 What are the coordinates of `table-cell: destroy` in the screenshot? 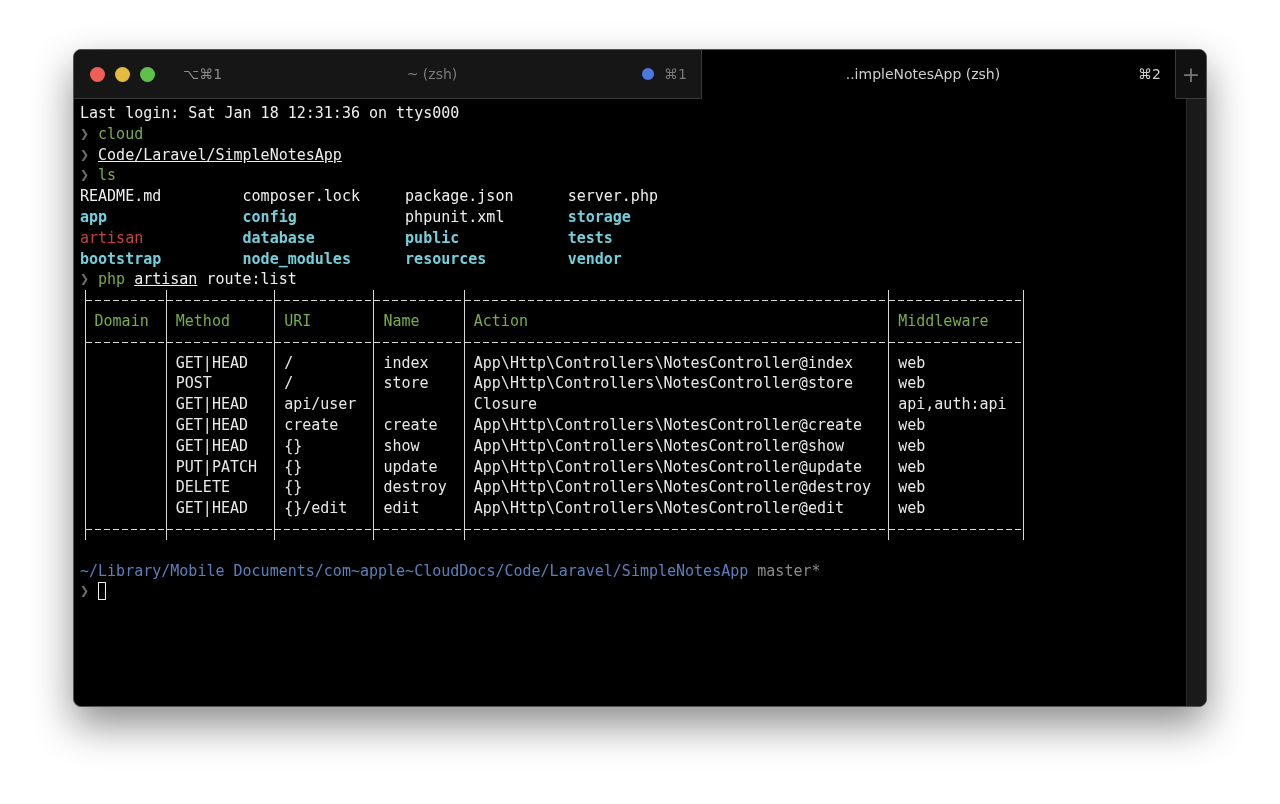 It's located at (415, 487).